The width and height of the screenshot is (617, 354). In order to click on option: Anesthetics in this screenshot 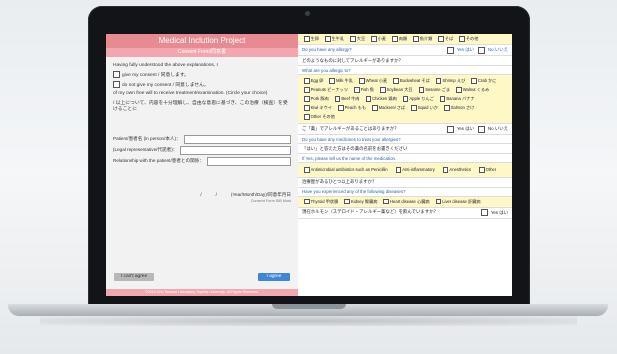, I will do `click(456, 170)`.